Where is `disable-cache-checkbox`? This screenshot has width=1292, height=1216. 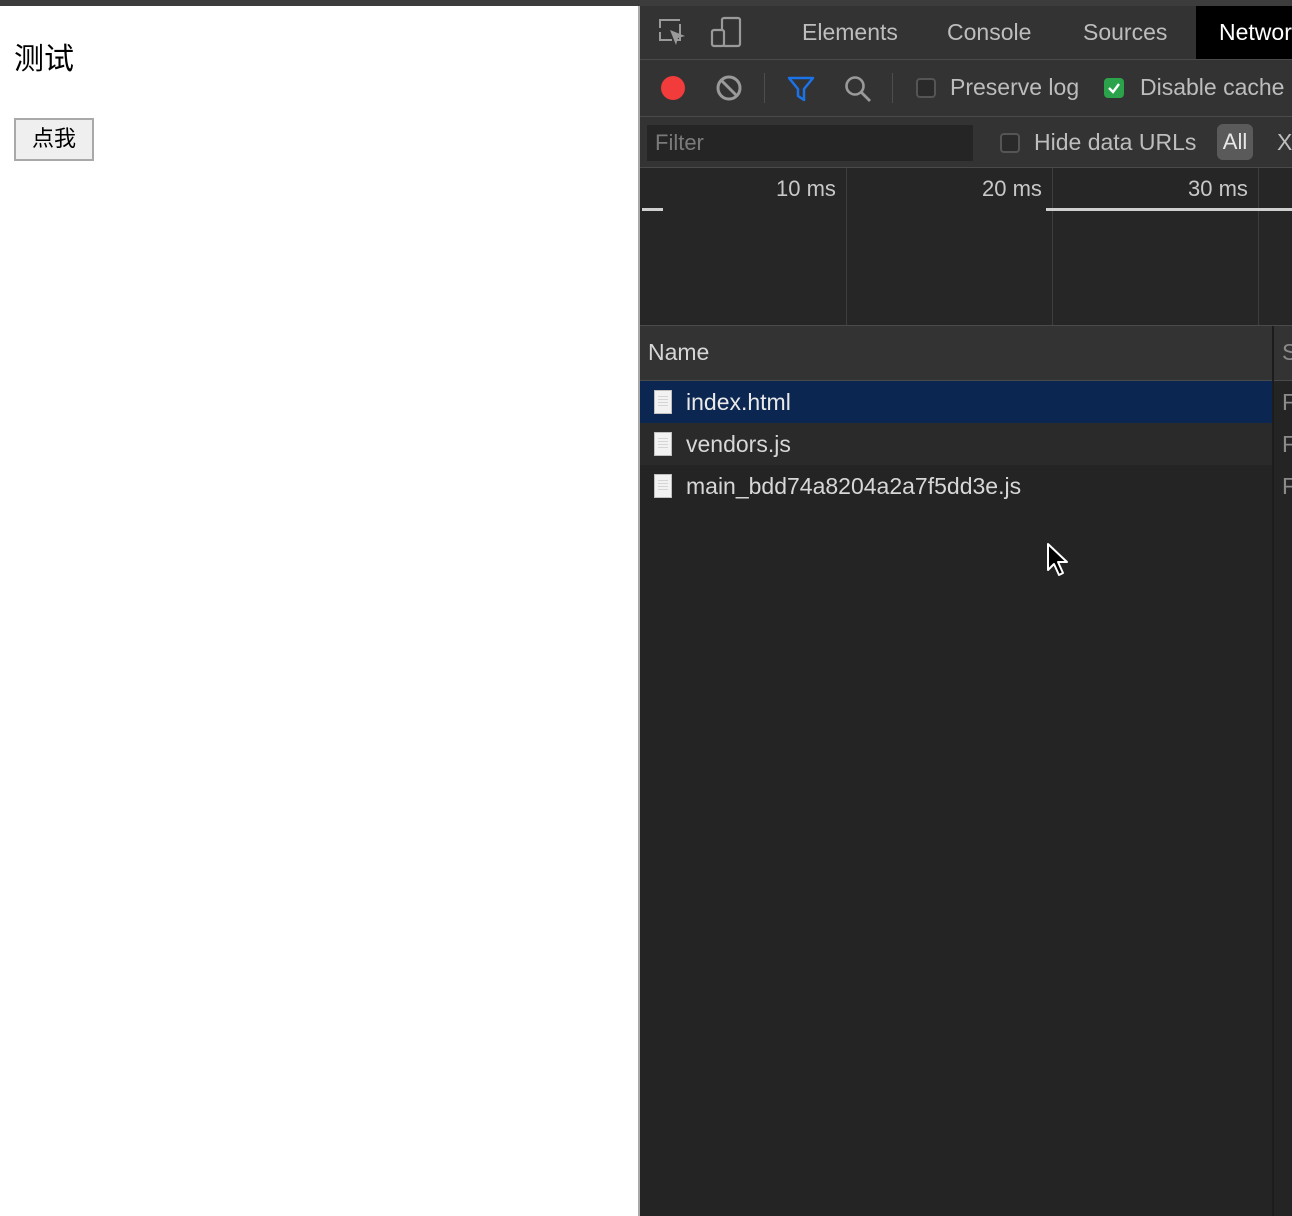
disable-cache-checkbox is located at coordinates (1114, 88).